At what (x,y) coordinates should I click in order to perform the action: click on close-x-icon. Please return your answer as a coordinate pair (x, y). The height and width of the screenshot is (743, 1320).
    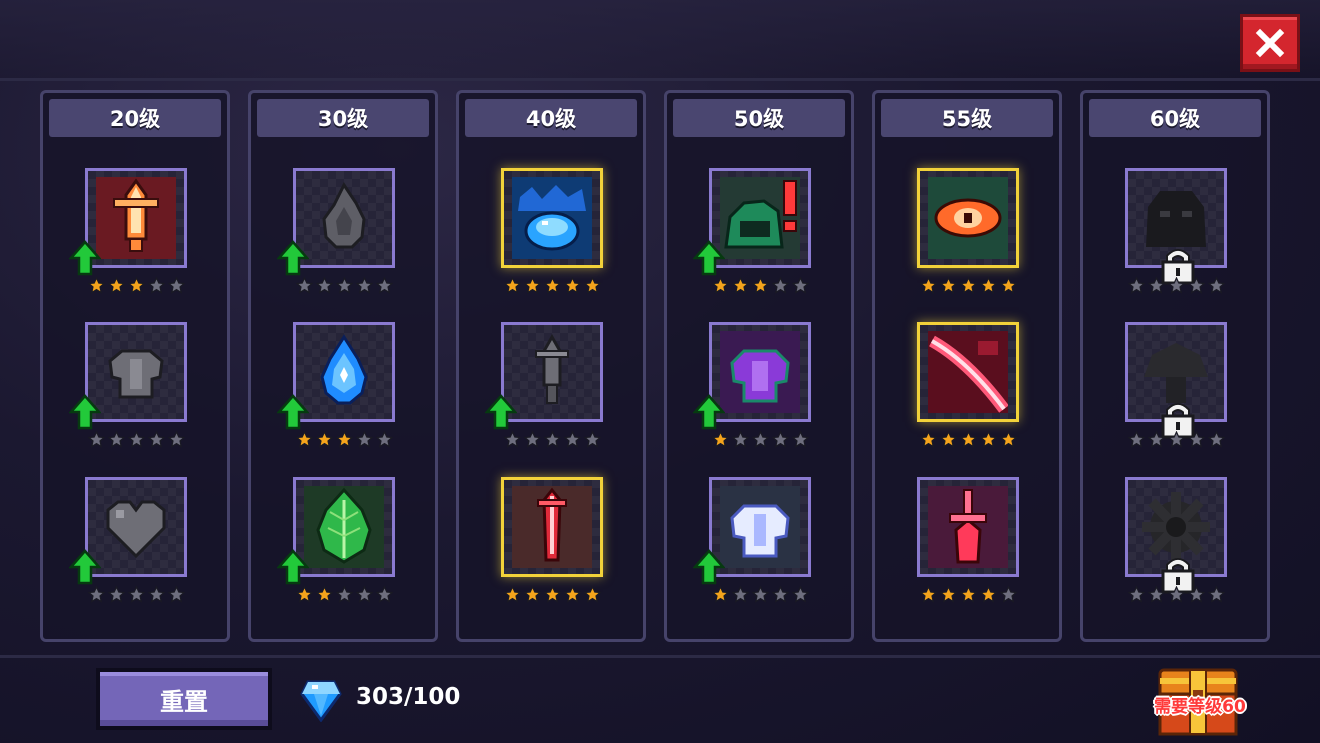
    Looking at the image, I should click on (1270, 43).